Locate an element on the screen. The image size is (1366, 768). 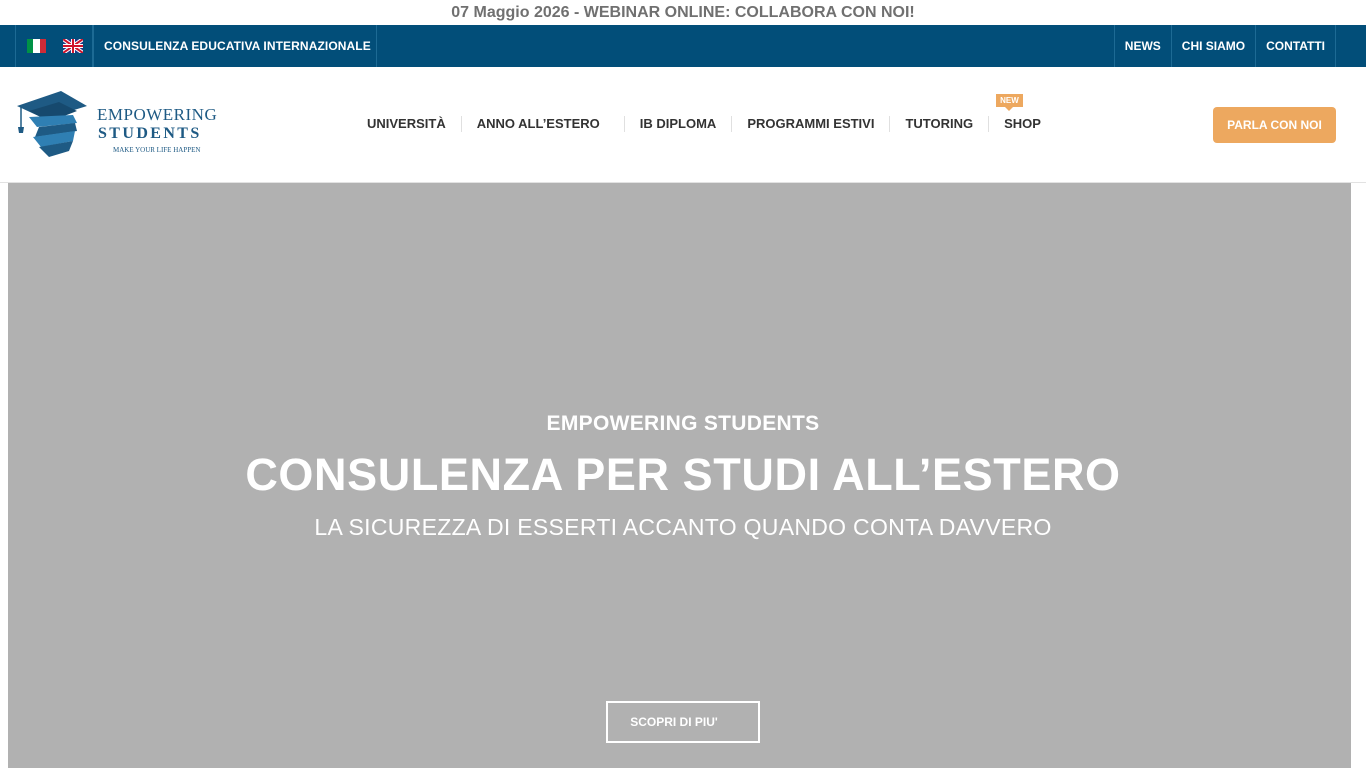
logo-slogan: MAKE YOUR LIFE HAPPEN is located at coordinates (157, 150).